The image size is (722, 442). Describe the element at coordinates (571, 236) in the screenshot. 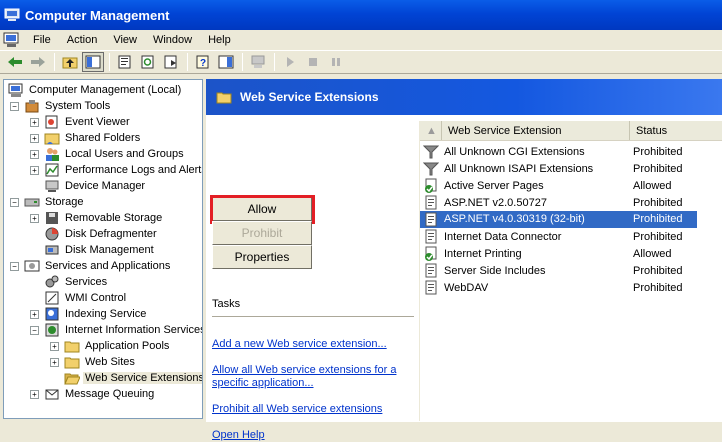

I see `list-item: Internet Data Connector Prohibited` at that location.